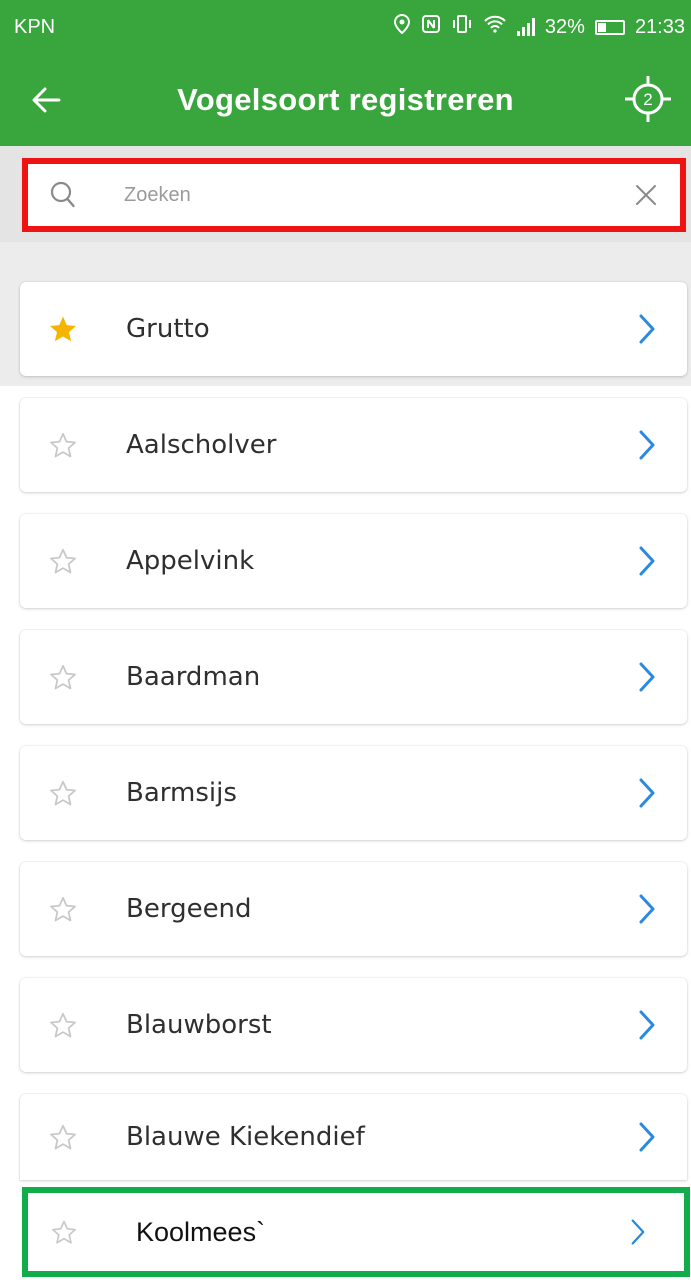 Image resolution: width=691 pixels, height=1283 pixels. I want to click on list-item-label: Blauwe Kiekendief, so click(245, 1137).